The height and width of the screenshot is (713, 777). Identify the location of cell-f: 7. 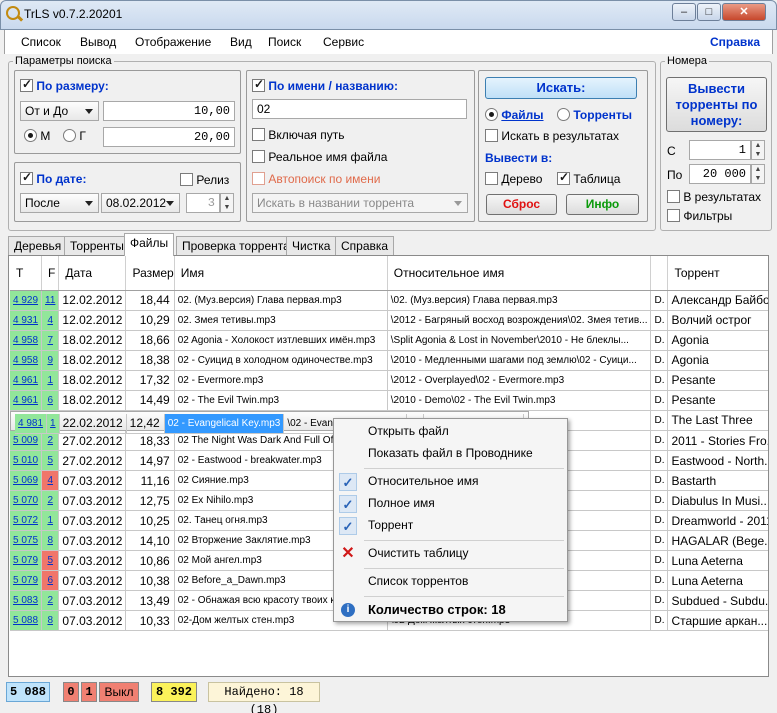
(50, 340).